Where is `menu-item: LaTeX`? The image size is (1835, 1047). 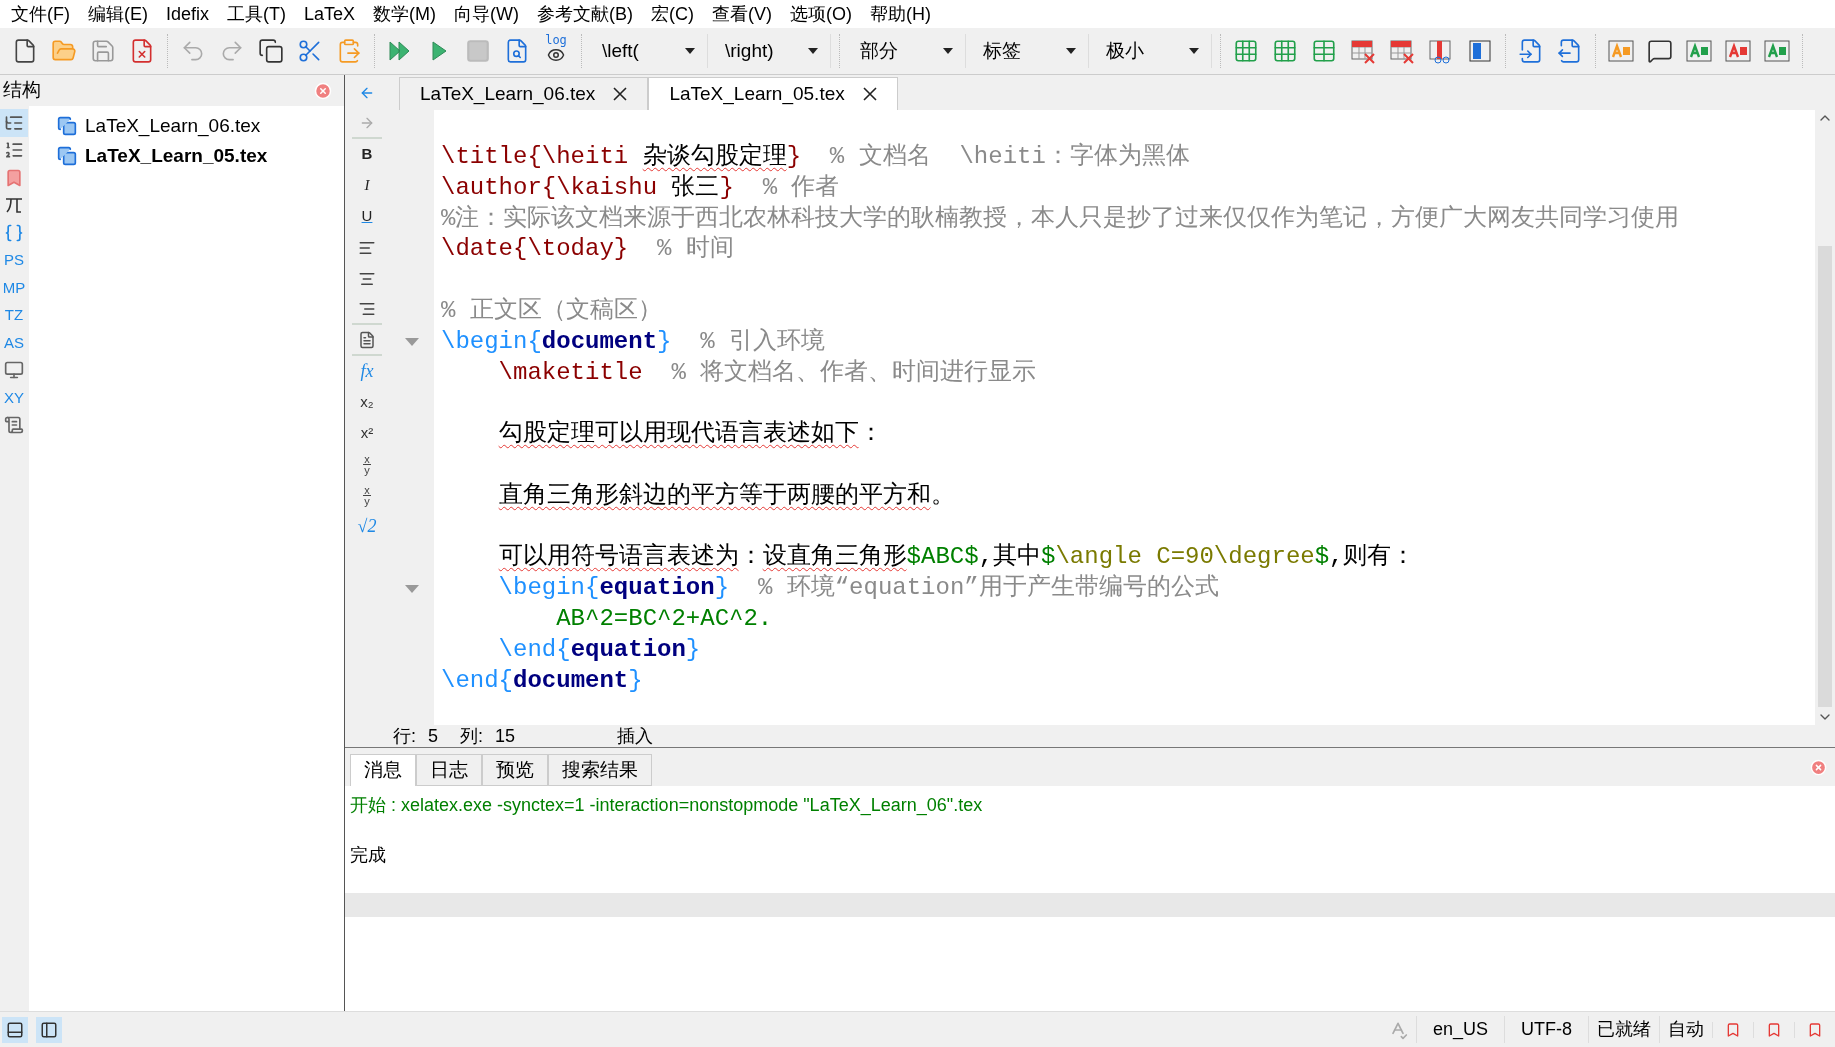
menu-item: LaTeX is located at coordinates (330, 14).